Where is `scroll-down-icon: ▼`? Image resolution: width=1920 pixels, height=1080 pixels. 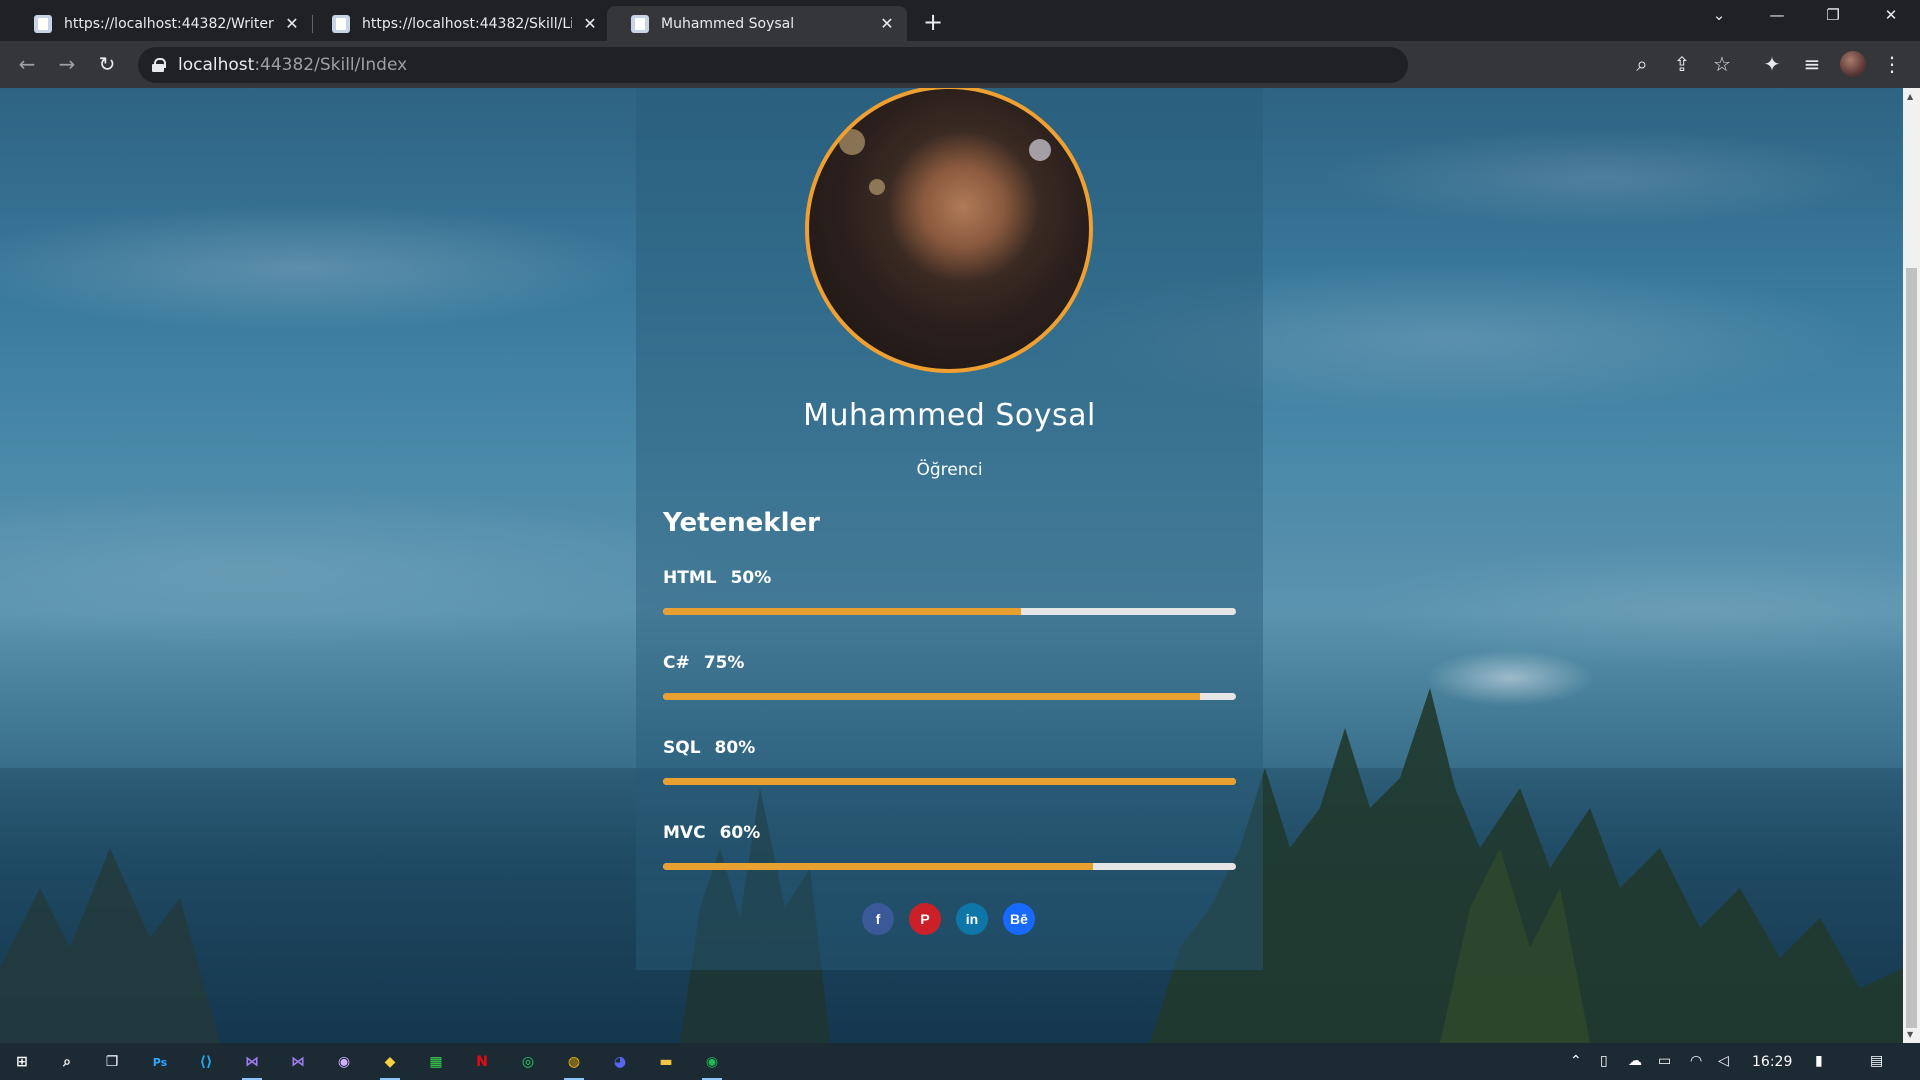
scroll-down-icon: ▼ is located at coordinates (1910, 1034).